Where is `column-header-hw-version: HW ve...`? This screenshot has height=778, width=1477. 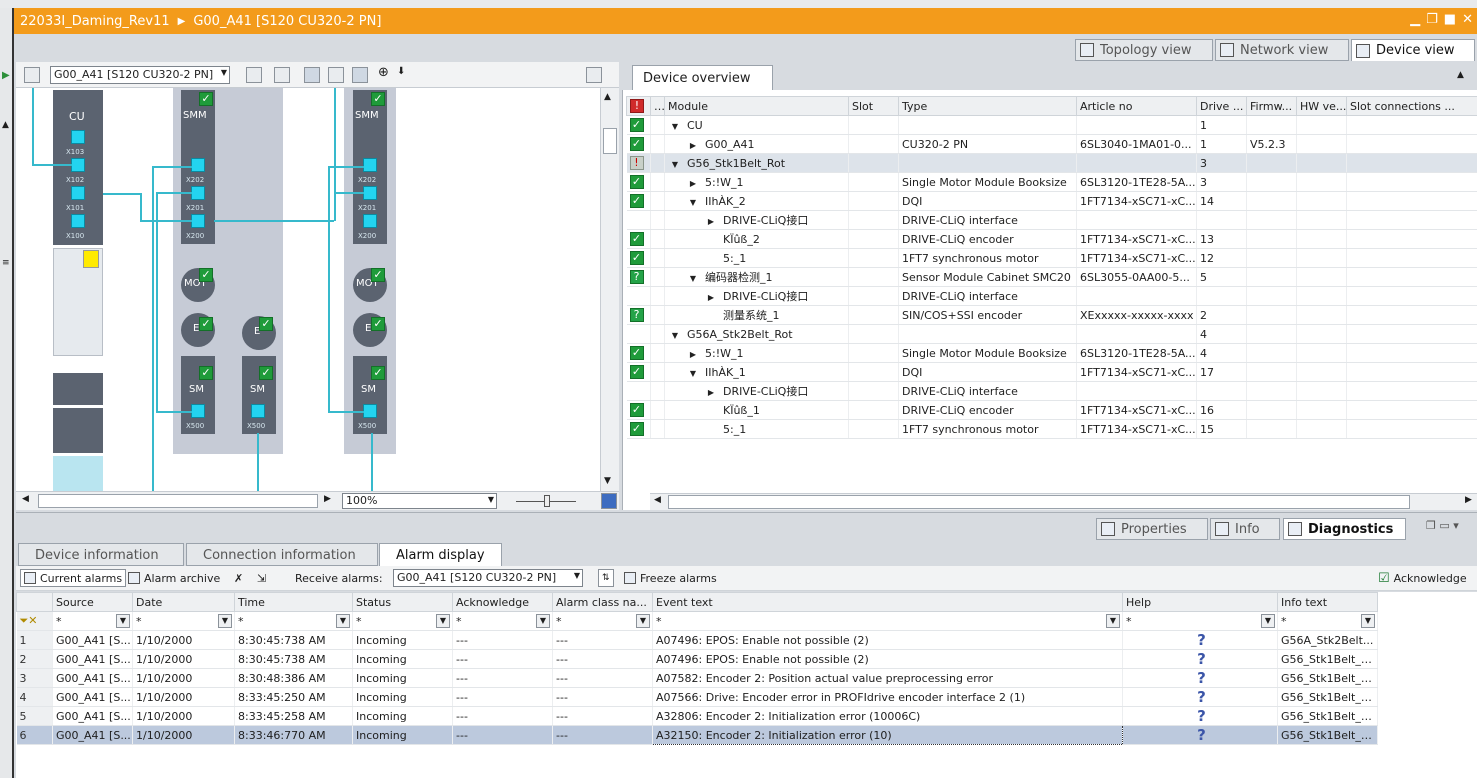 column-header-hw-version: HW ve... is located at coordinates (1321, 106).